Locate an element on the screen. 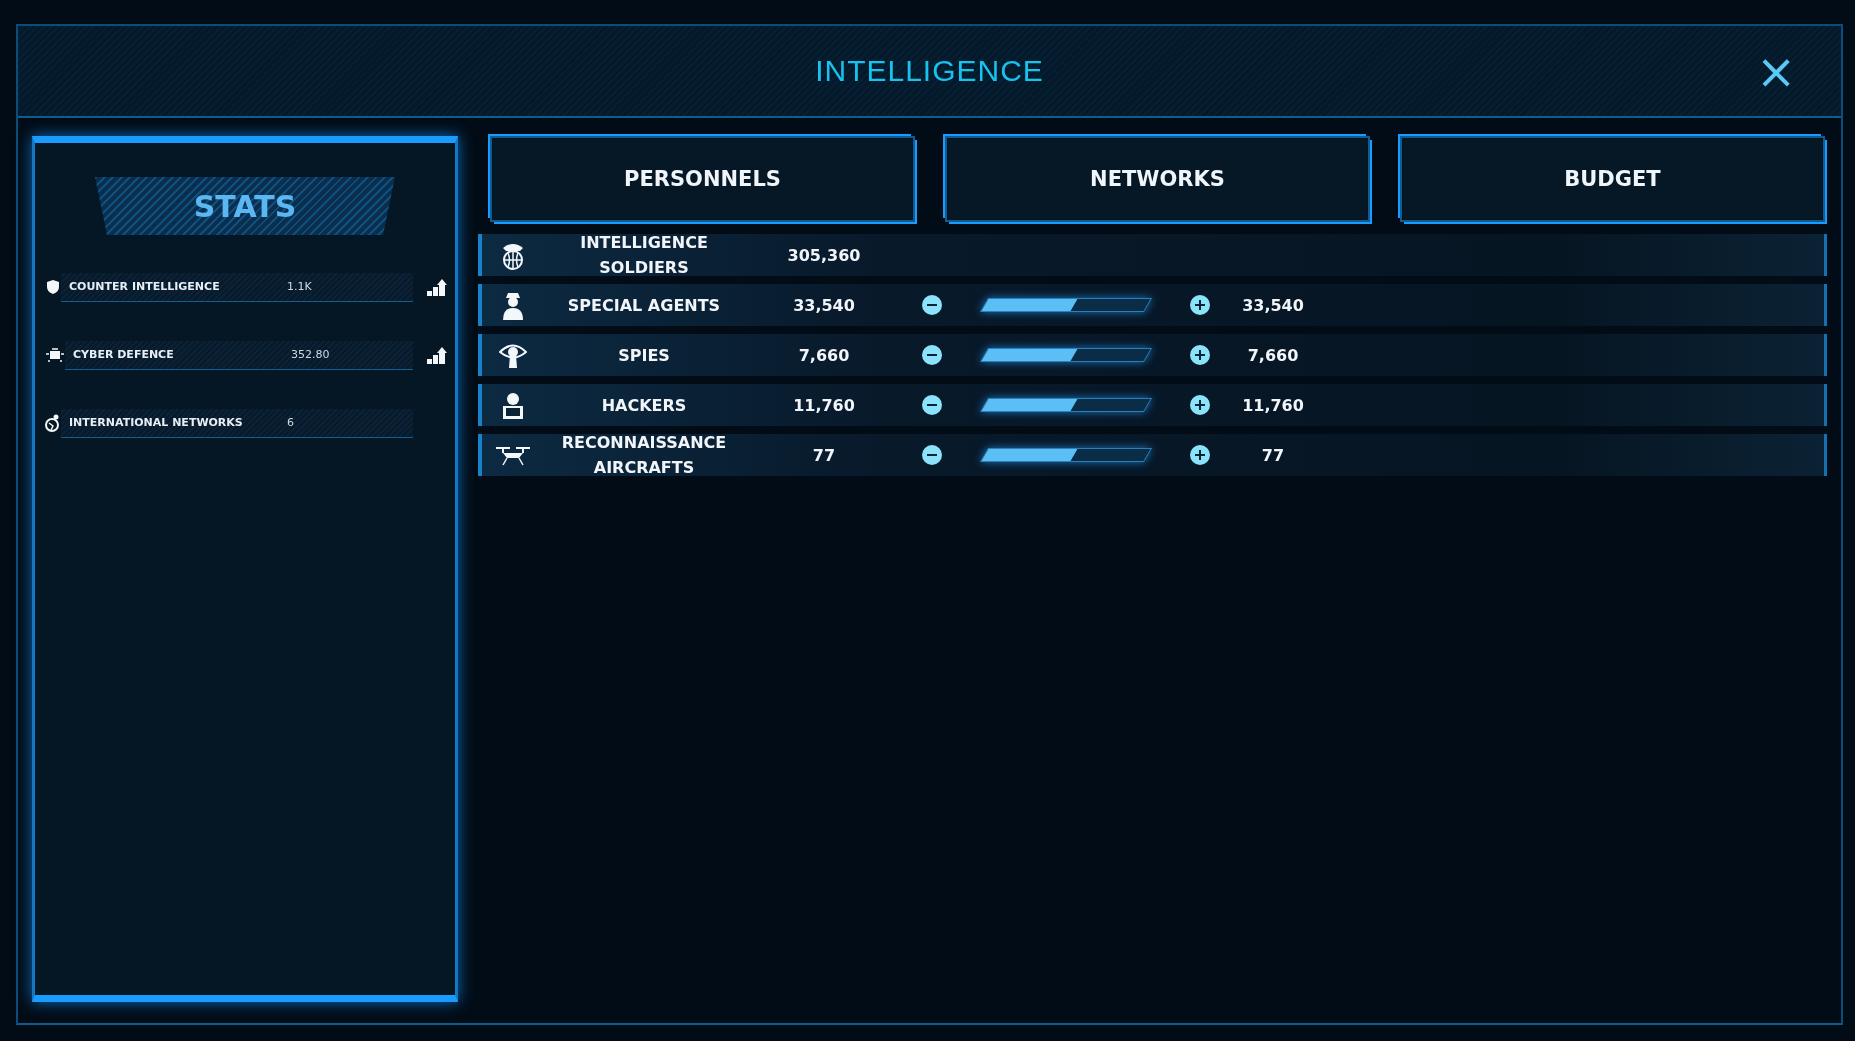  personnel-name: SPECIAL AGENTS is located at coordinates (644, 305).